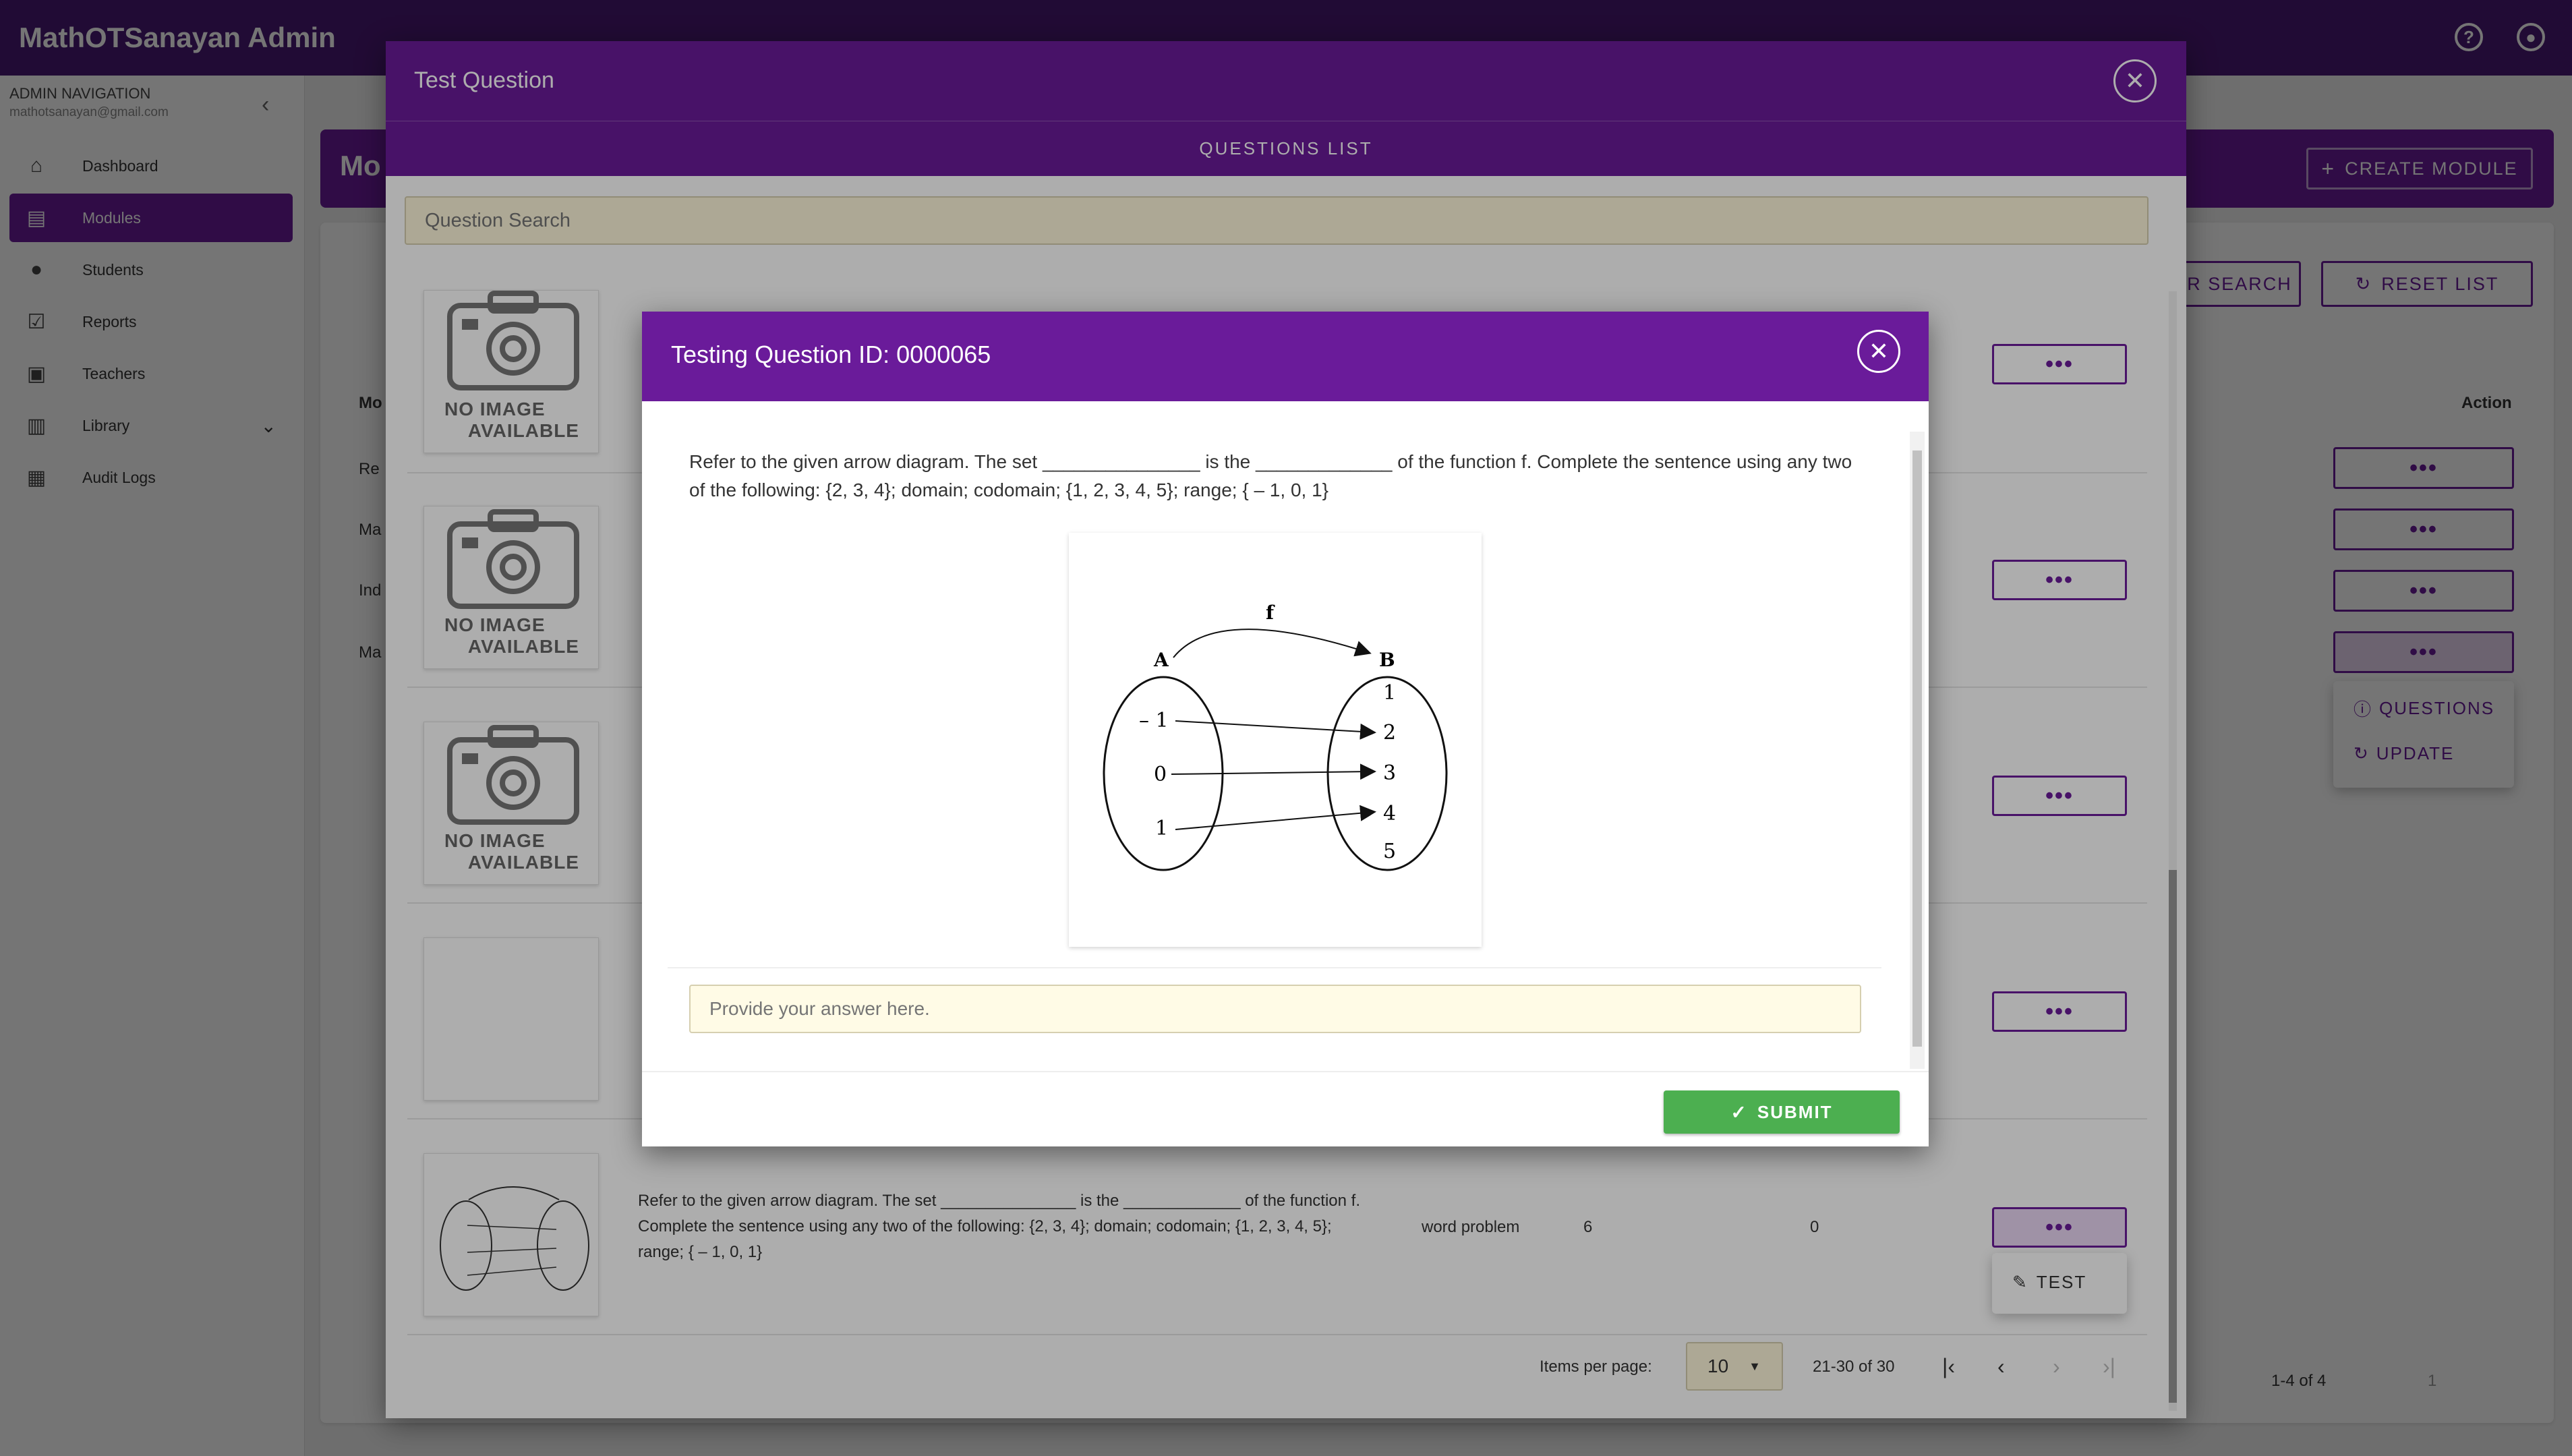 This screenshot has width=2572, height=1456. What do you see at coordinates (1739, 1112) in the screenshot?
I see `check-icon: ✓` at bounding box center [1739, 1112].